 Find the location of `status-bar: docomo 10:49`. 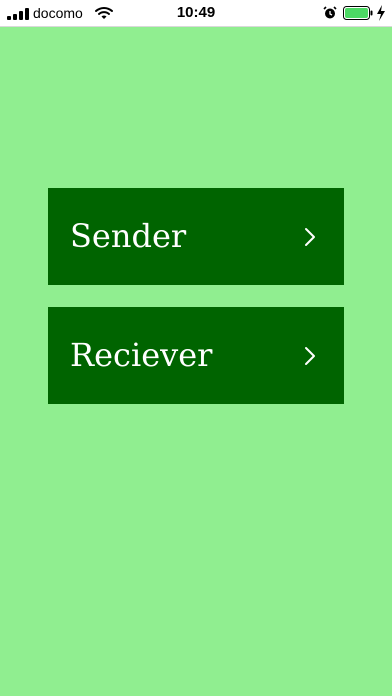

status-bar: docomo 10:49 is located at coordinates (196, 13).